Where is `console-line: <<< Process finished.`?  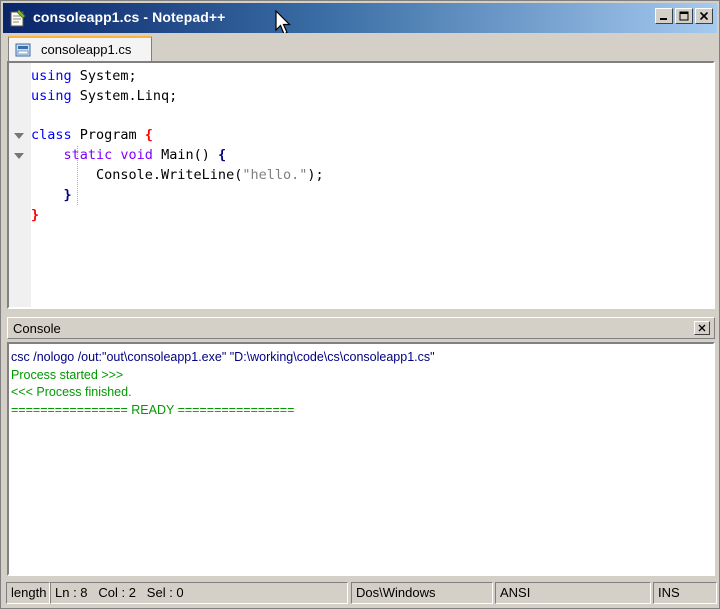
console-line: <<< Process finished. is located at coordinates (71, 392).